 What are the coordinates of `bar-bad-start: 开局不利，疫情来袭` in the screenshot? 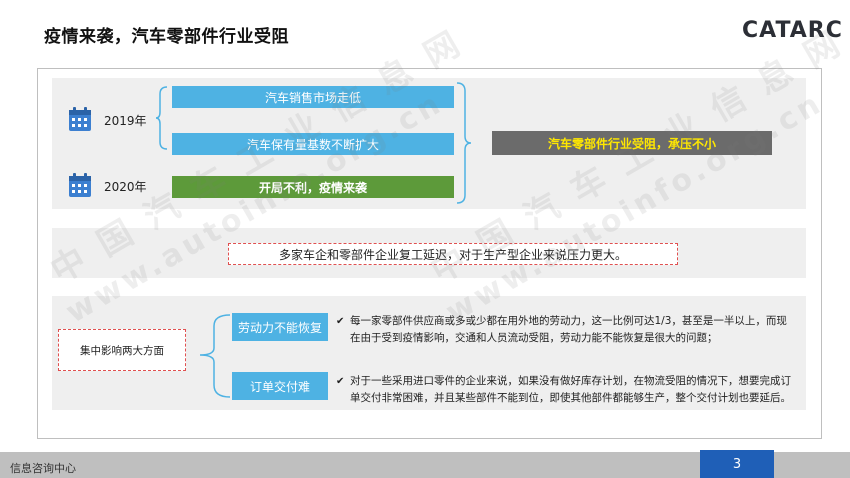 It's located at (313, 187).